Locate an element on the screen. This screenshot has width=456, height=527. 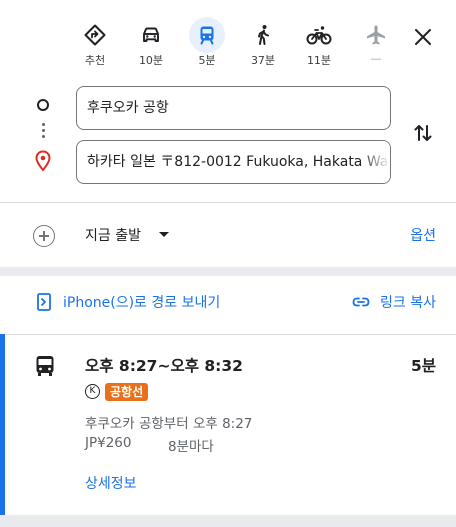
travel-mode-bar: 추천 10분 5분 37분 11분 — is located at coordinates (228, 38).